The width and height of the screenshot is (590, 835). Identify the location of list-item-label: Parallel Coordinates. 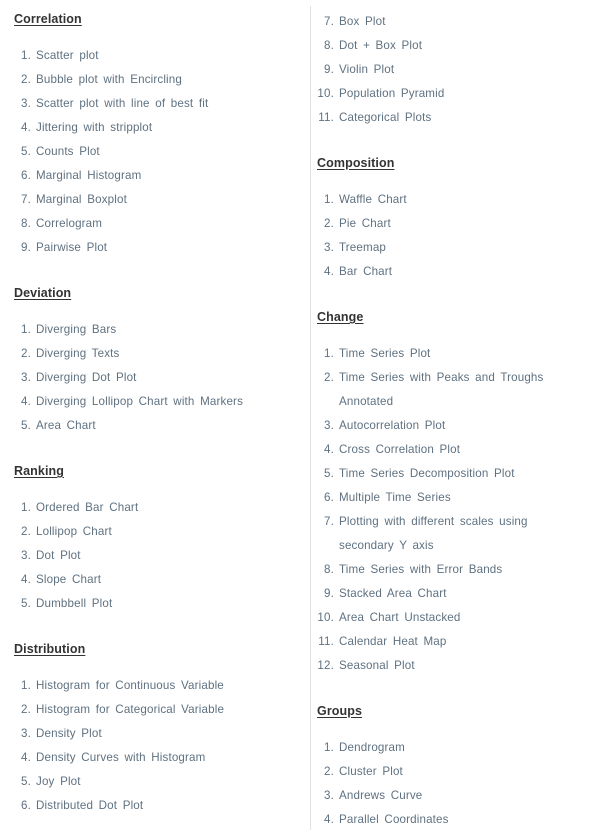
(394, 819).